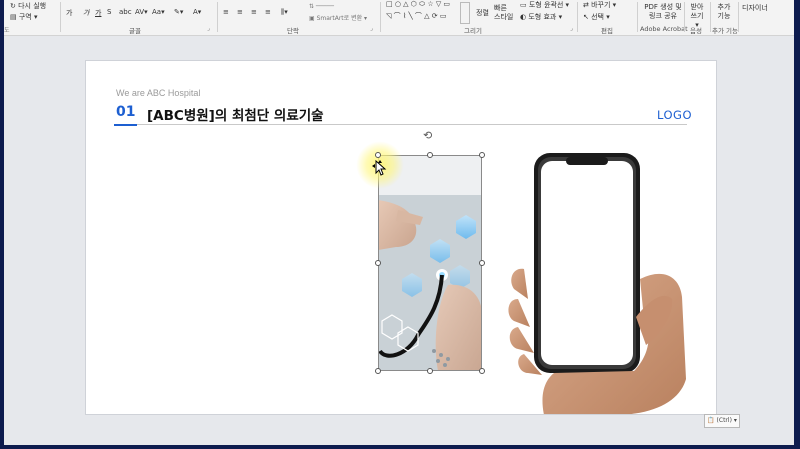 The image size is (800, 449). What do you see at coordinates (141, 12) in the screenshot?
I see `char-spacing-button: AV▾` at bounding box center [141, 12].